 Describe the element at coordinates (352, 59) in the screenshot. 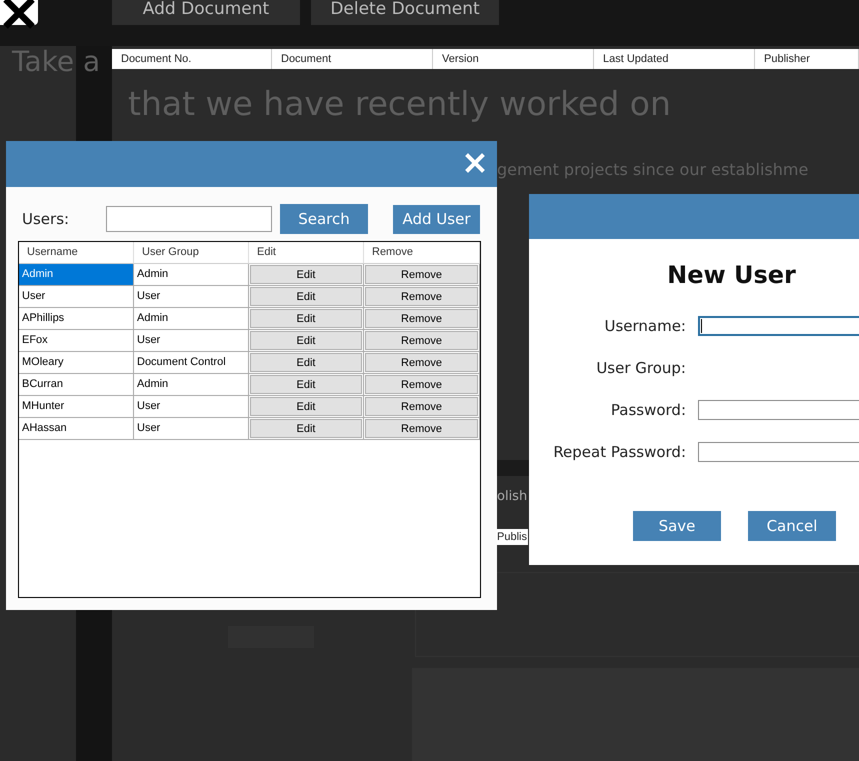

I see `column-header: Document` at that location.